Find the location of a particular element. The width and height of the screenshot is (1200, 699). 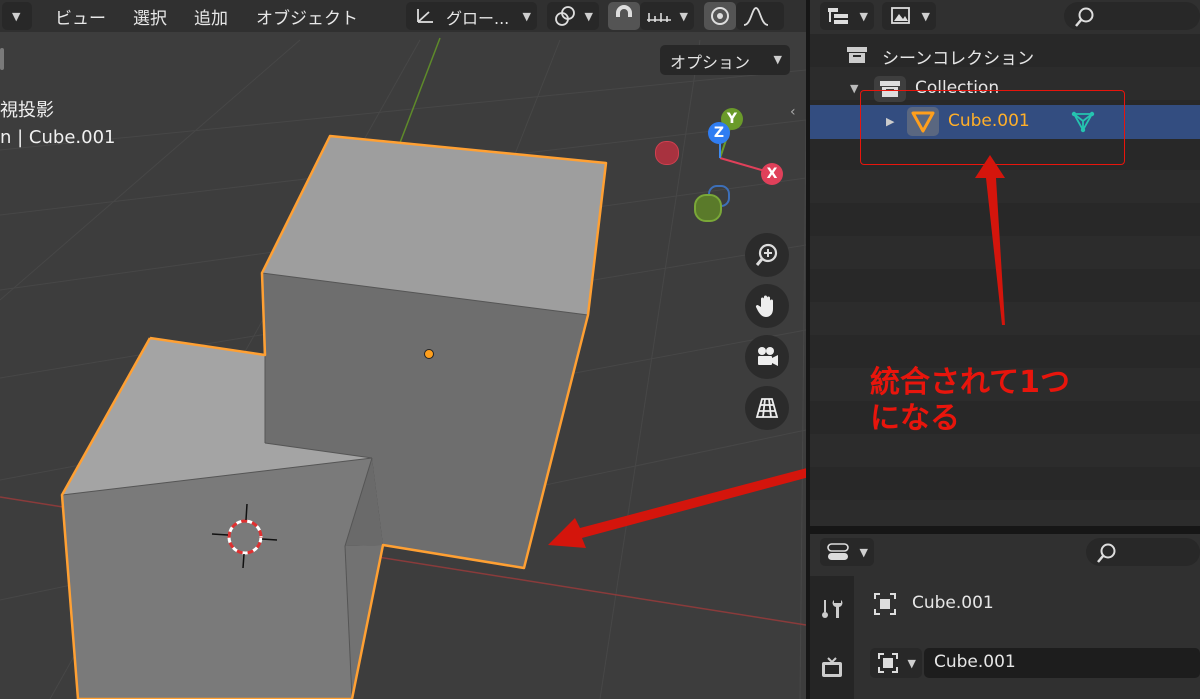

pan-button is located at coordinates (767, 306).